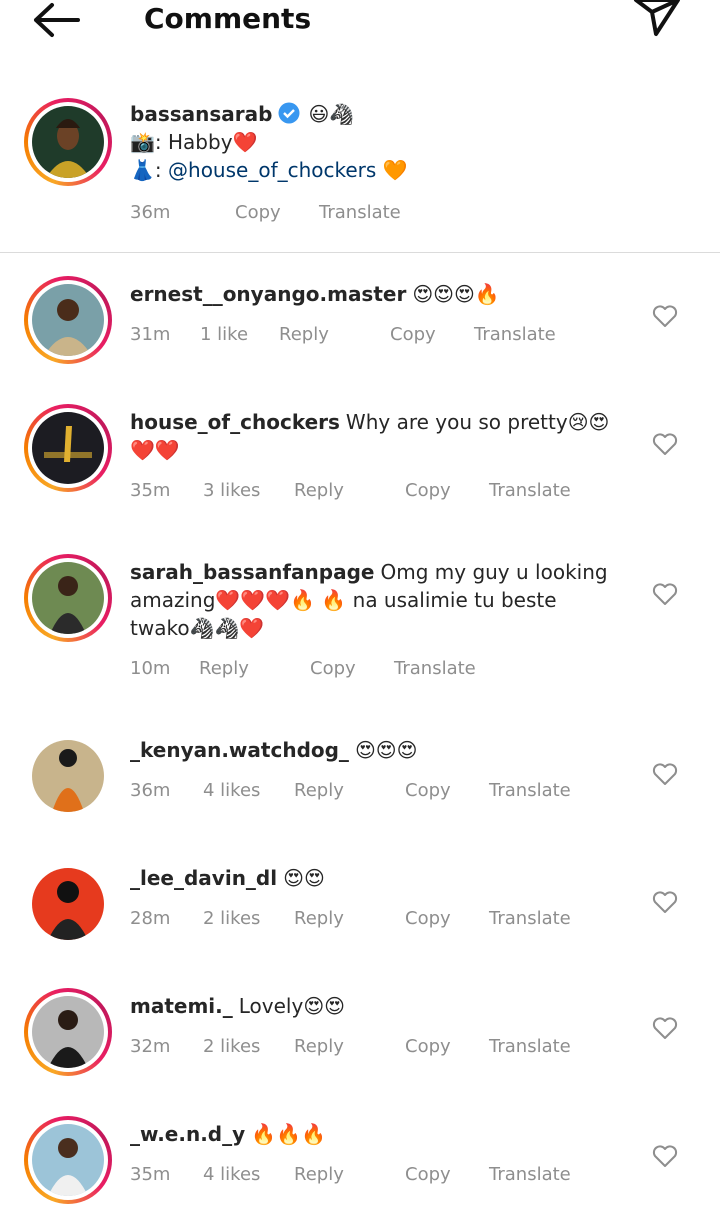 Image resolution: width=720 pixels, height=1220 pixels. I want to click on comment-username: _kenyan.watchdog_, so click(239, 750).